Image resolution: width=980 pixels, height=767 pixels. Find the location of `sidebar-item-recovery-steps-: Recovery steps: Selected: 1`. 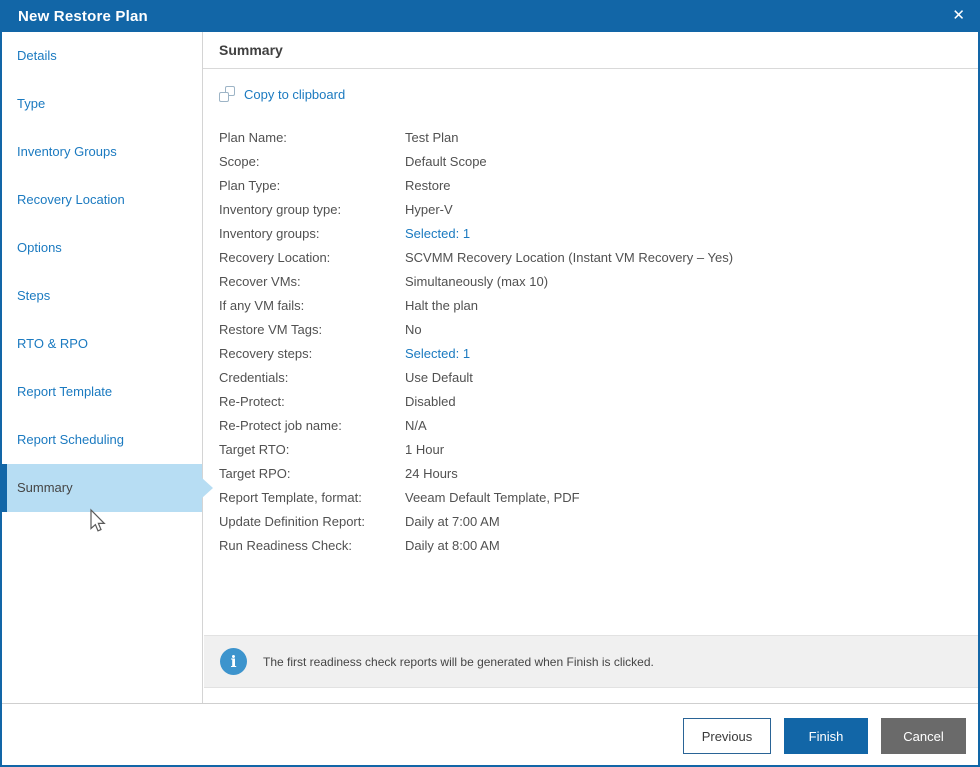

sidebar-item-recovery-steps-: Recovery steps: Selected: 1 is located at coordinates (589, 354).